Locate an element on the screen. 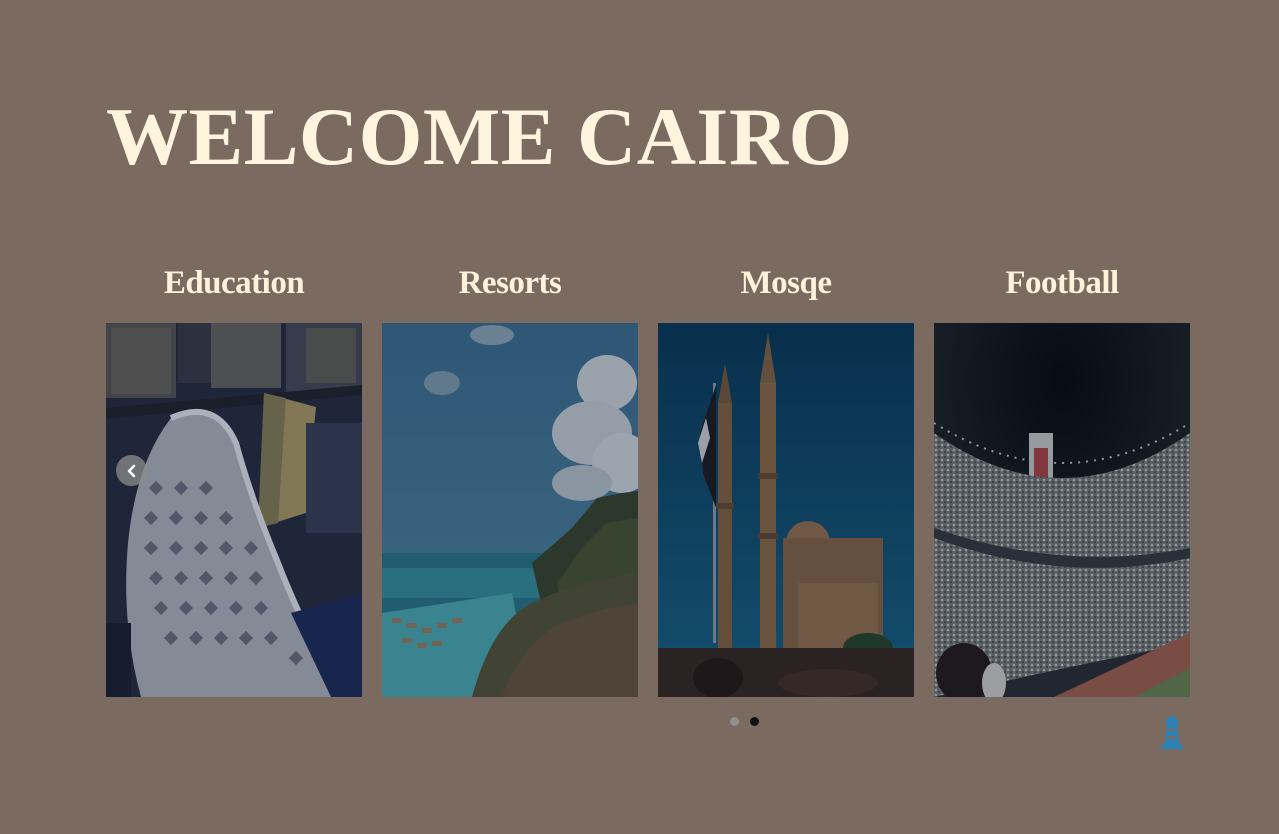 This screenshot has width=1279, height=834. card-title: Mosqe is located at coordinates (786, 283).